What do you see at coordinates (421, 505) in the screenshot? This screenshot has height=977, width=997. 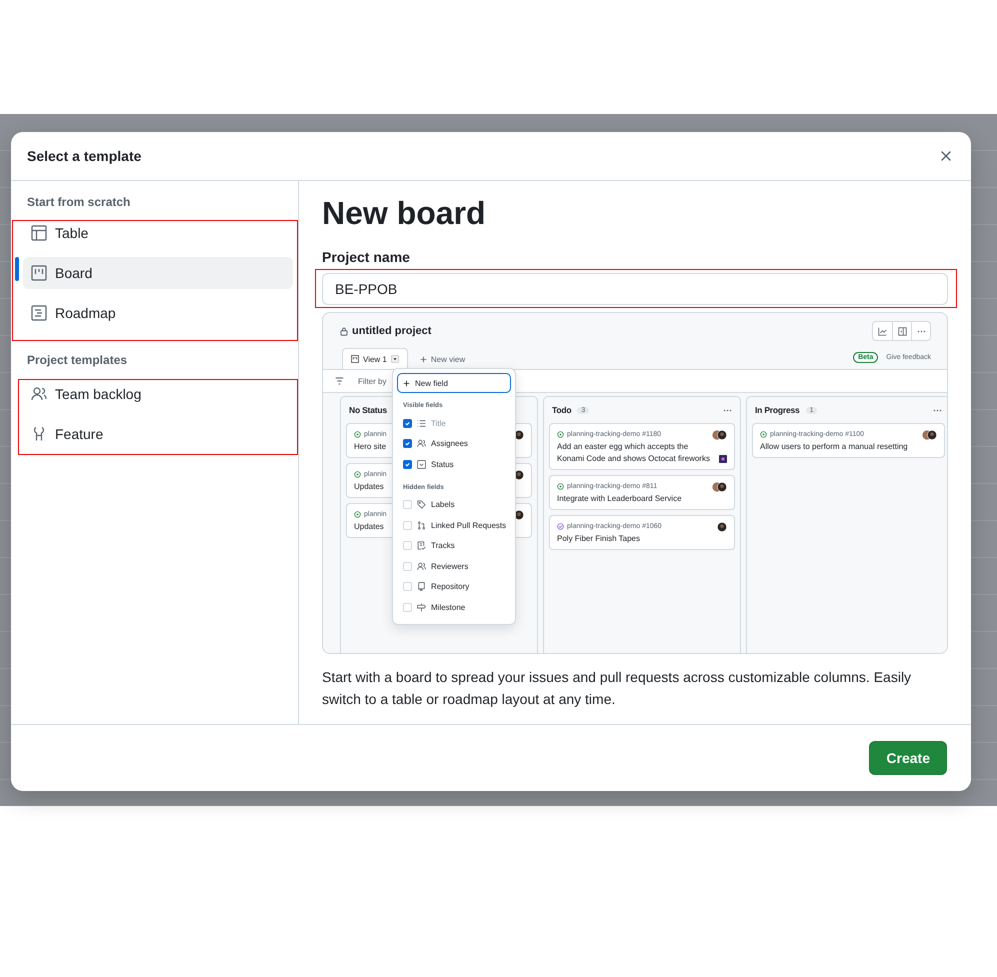 I see `tag-icon` at bounding box center [421, 505].